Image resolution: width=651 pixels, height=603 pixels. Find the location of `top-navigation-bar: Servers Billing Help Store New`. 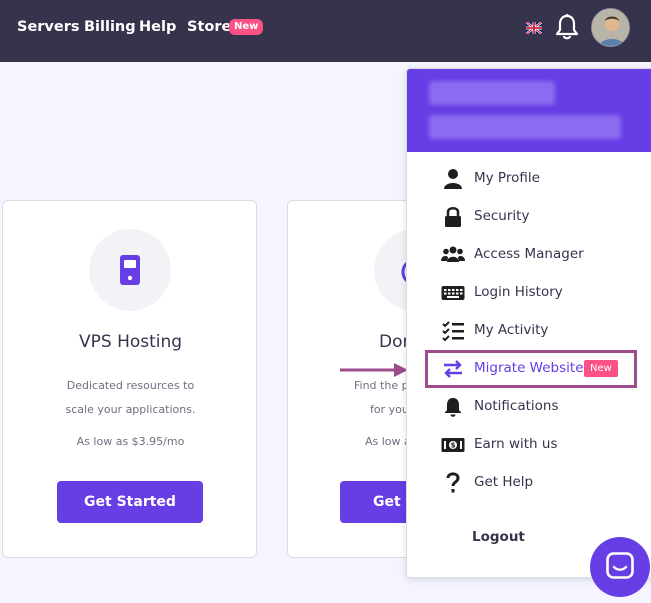

top-navigation-bar: Servers Billing Help Store New is located at coordinates (325, 31).